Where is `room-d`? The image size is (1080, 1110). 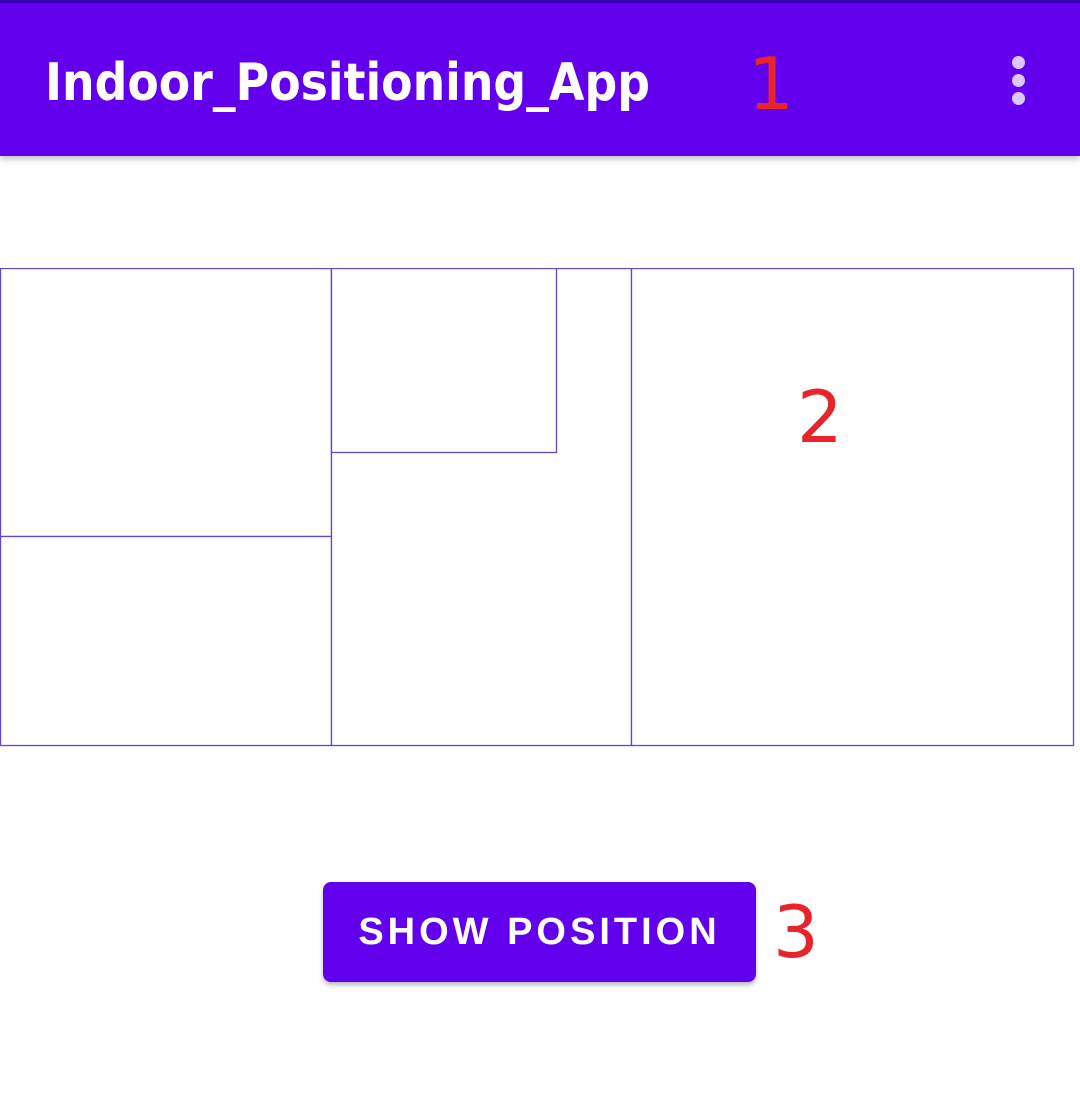
room-d is located at coordinates (444, 361).